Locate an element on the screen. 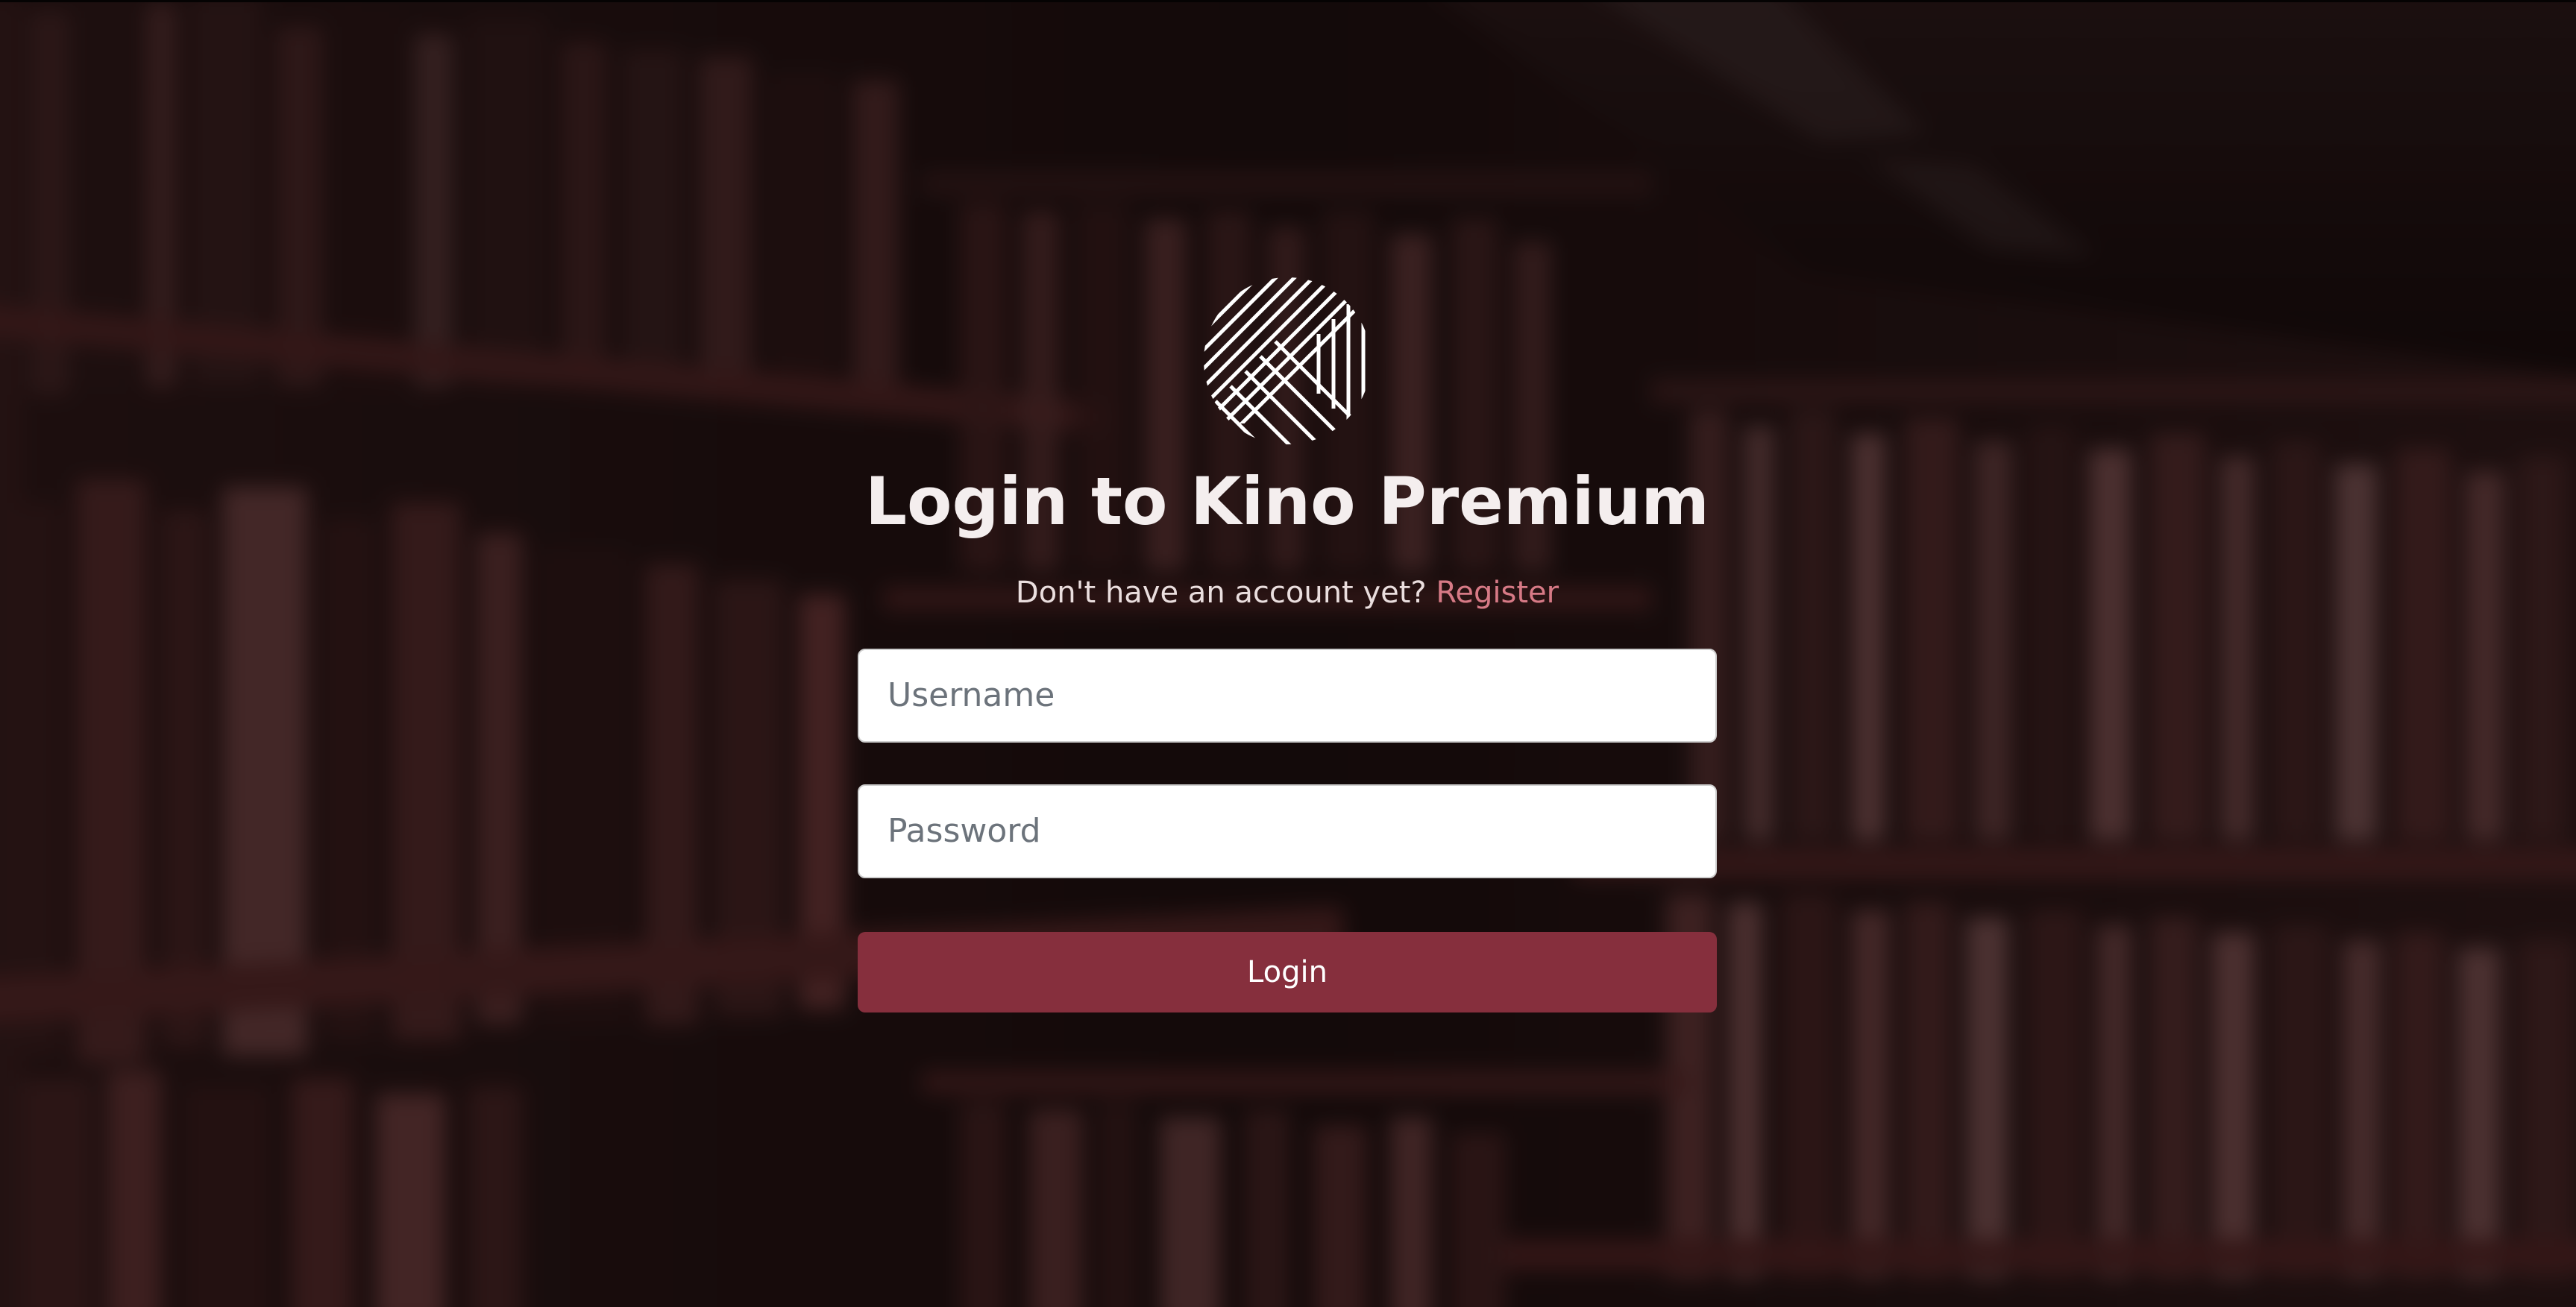 Image resolution: width=2576 pixels, height=1307 pixels. top-edge is located at coordinates (1288, 1).